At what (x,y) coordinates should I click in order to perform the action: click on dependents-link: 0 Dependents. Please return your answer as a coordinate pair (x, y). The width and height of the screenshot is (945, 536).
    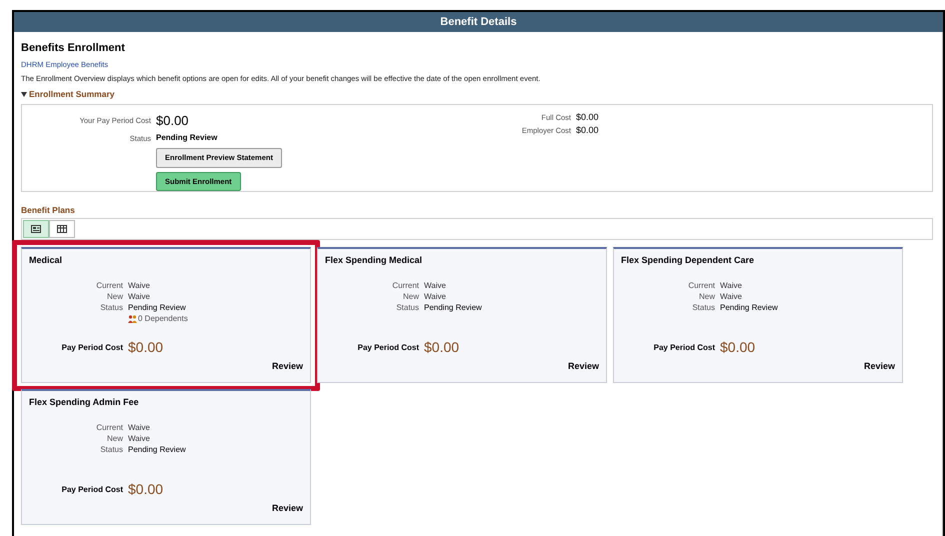
    Looking at the image, I should click on (163, 318).